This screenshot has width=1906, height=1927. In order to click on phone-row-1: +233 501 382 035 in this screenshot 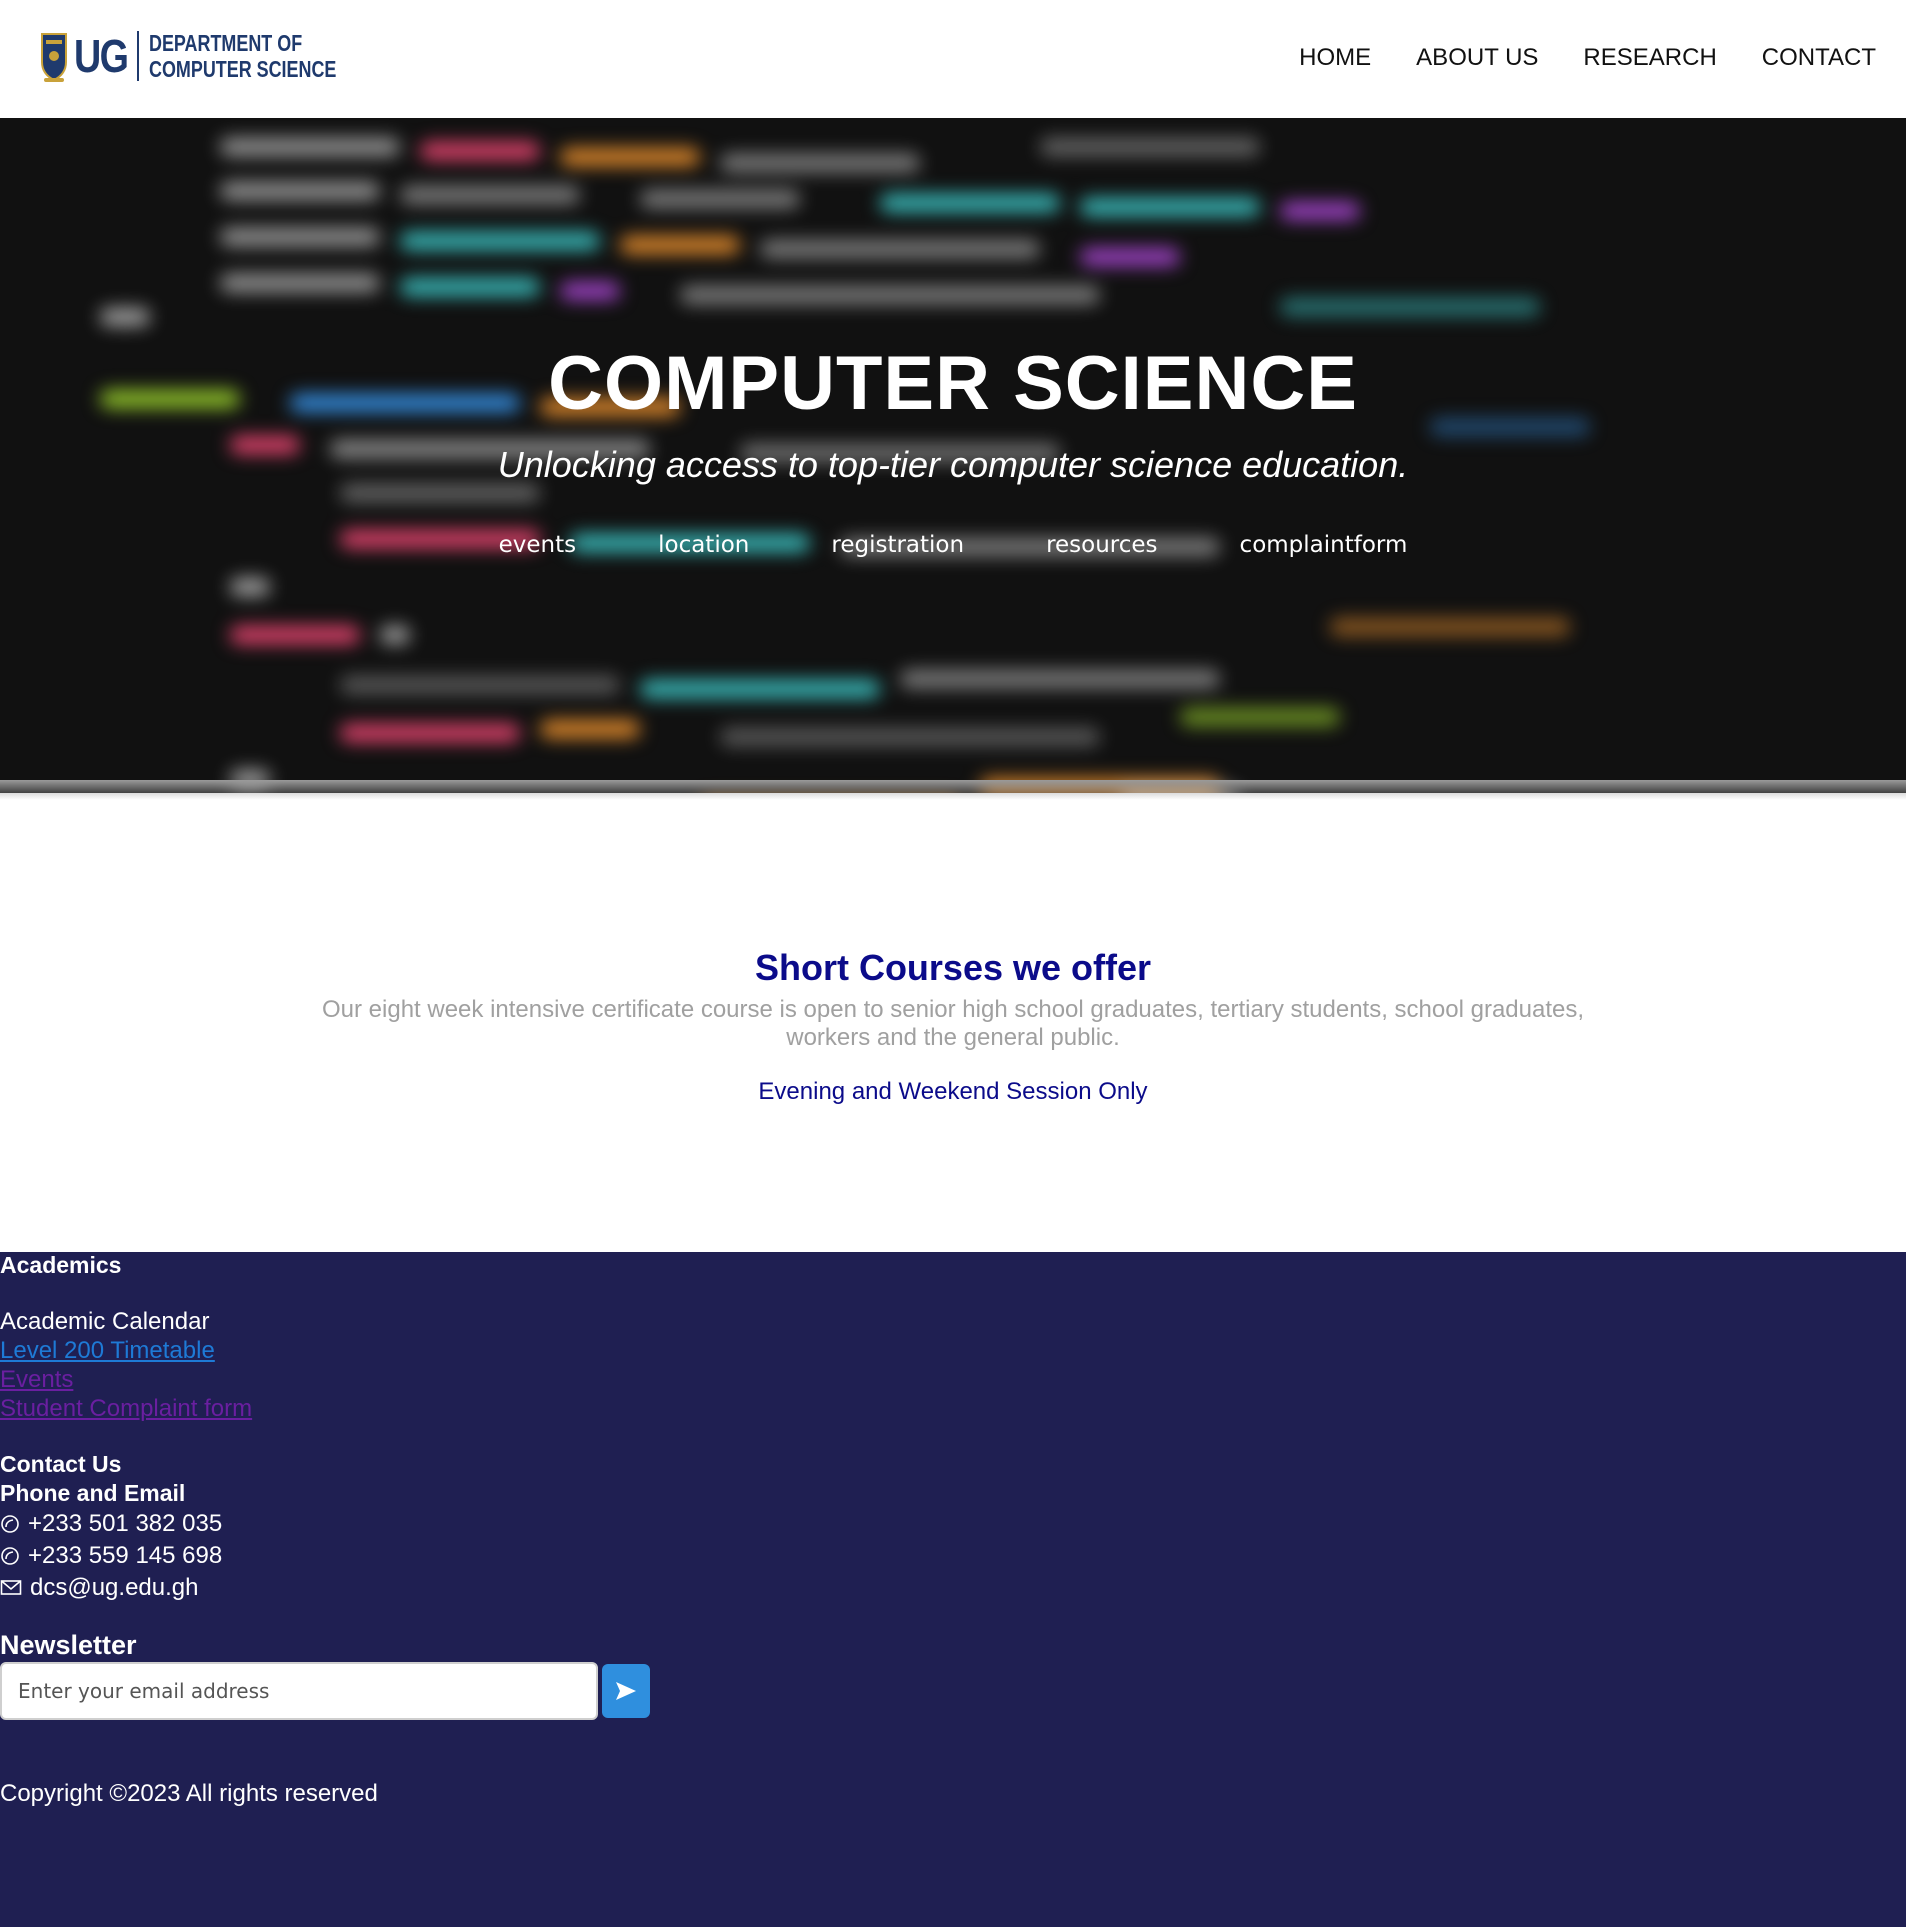, I will do `click(111, 1524)`.